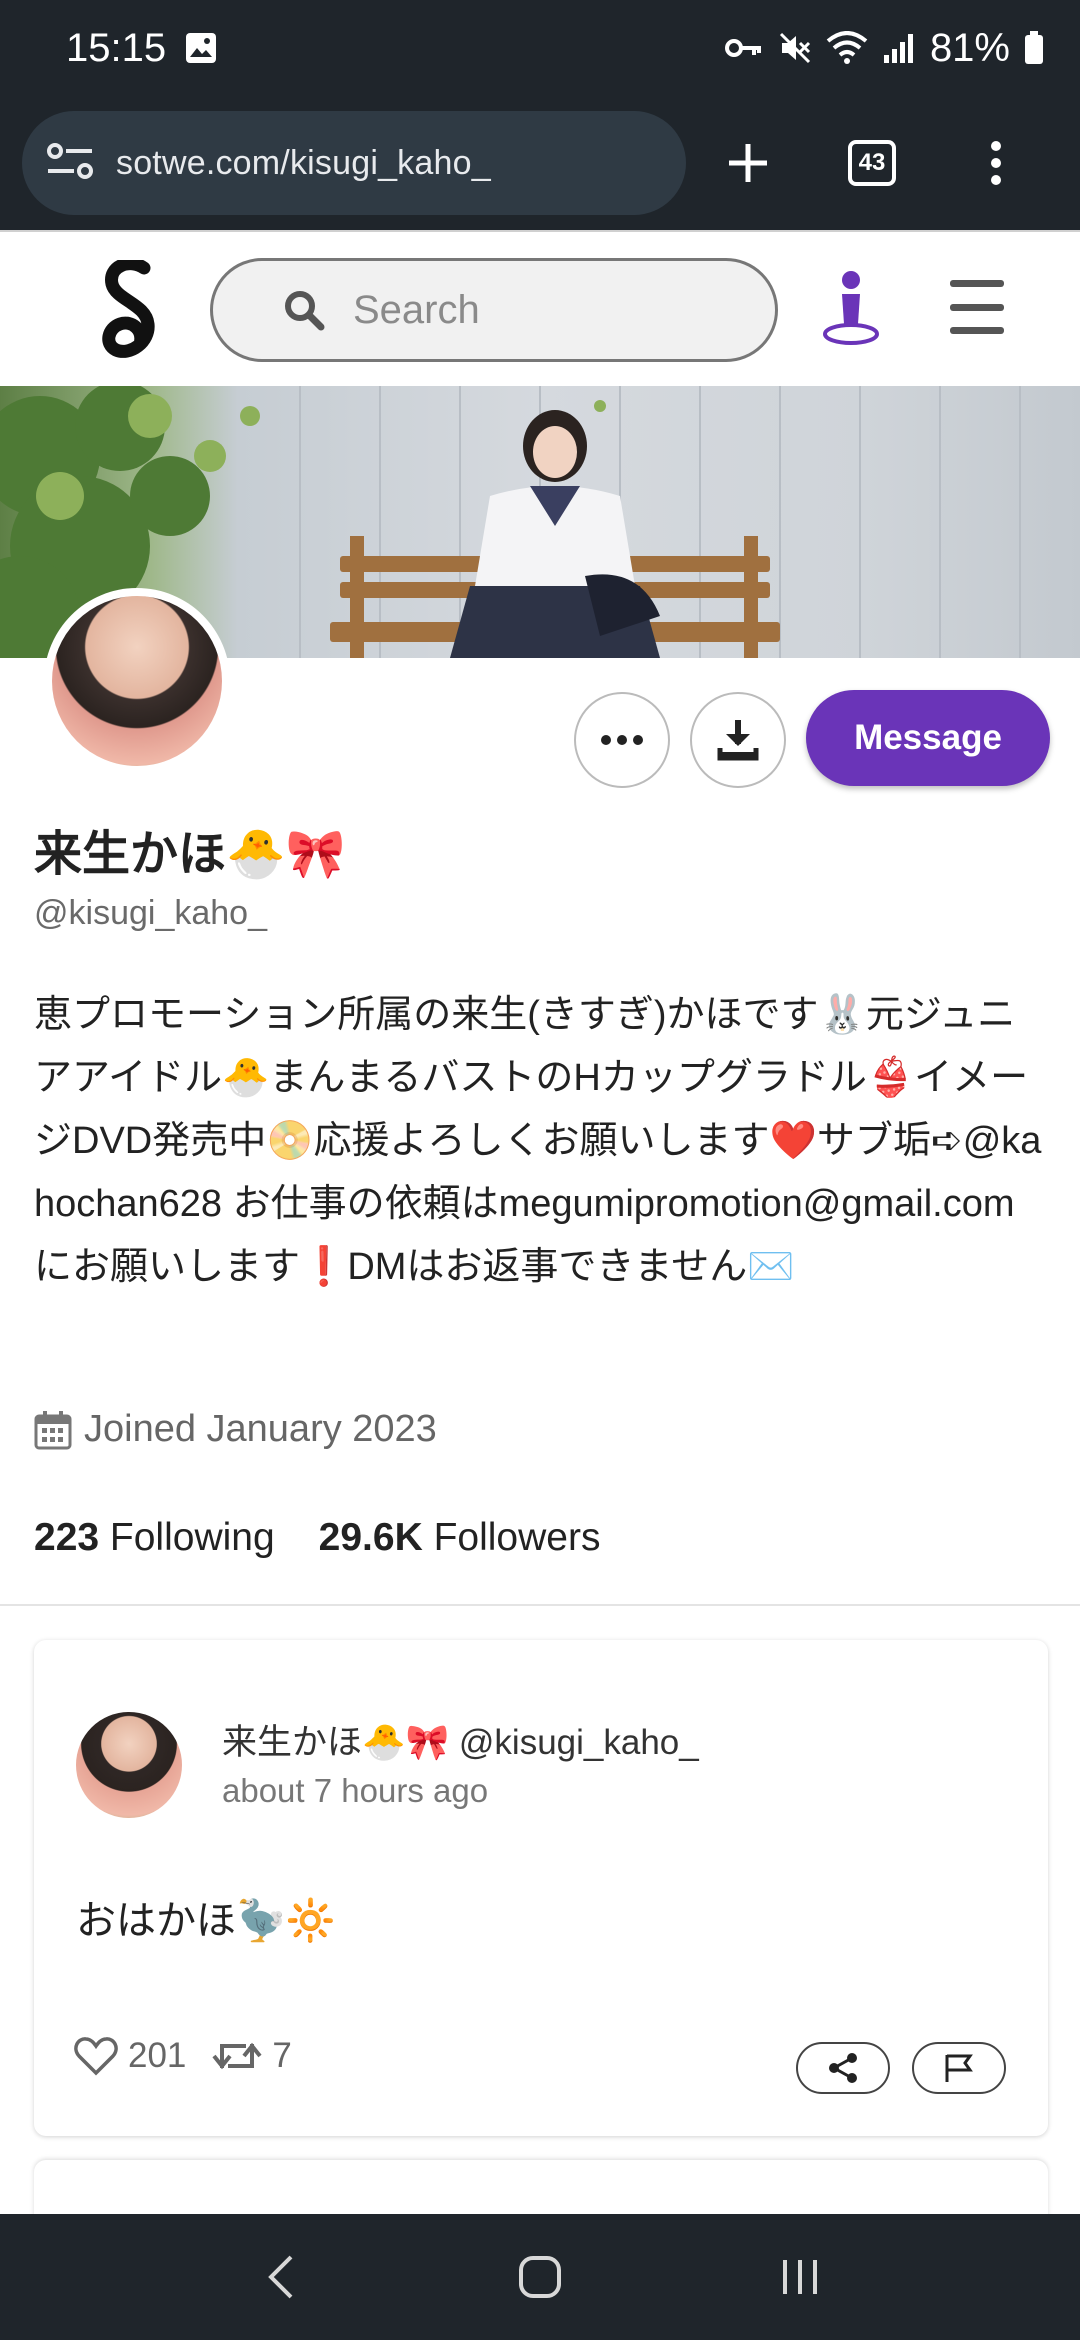 This screenshot has width=1080, height=2340. What do you see at coordinates (540, 1605) in the screenshot?
I see `divider` at bounding box center [540, 1605].